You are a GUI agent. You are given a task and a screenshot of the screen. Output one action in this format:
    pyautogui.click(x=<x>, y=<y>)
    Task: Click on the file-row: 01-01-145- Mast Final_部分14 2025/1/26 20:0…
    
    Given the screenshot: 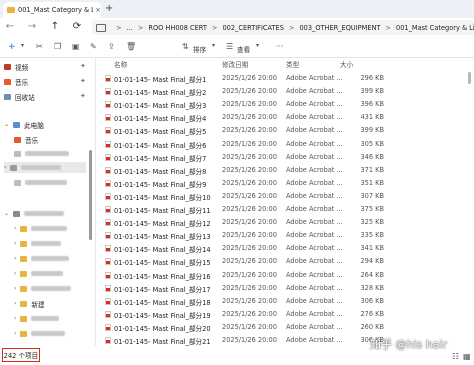 What is the action you would take?
    pyautogui.click(x=282, y=248)
    